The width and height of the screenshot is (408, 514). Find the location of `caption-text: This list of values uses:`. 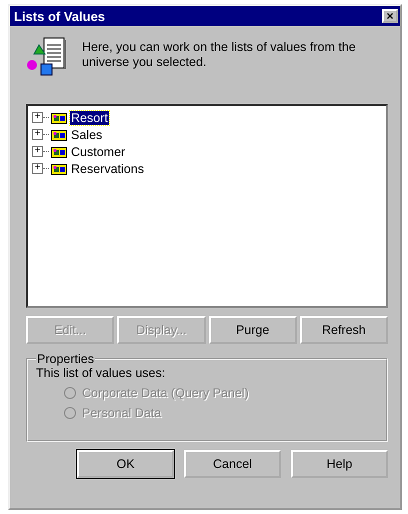

caption-text: This list of values uses: is located at coordinates (101, 373).